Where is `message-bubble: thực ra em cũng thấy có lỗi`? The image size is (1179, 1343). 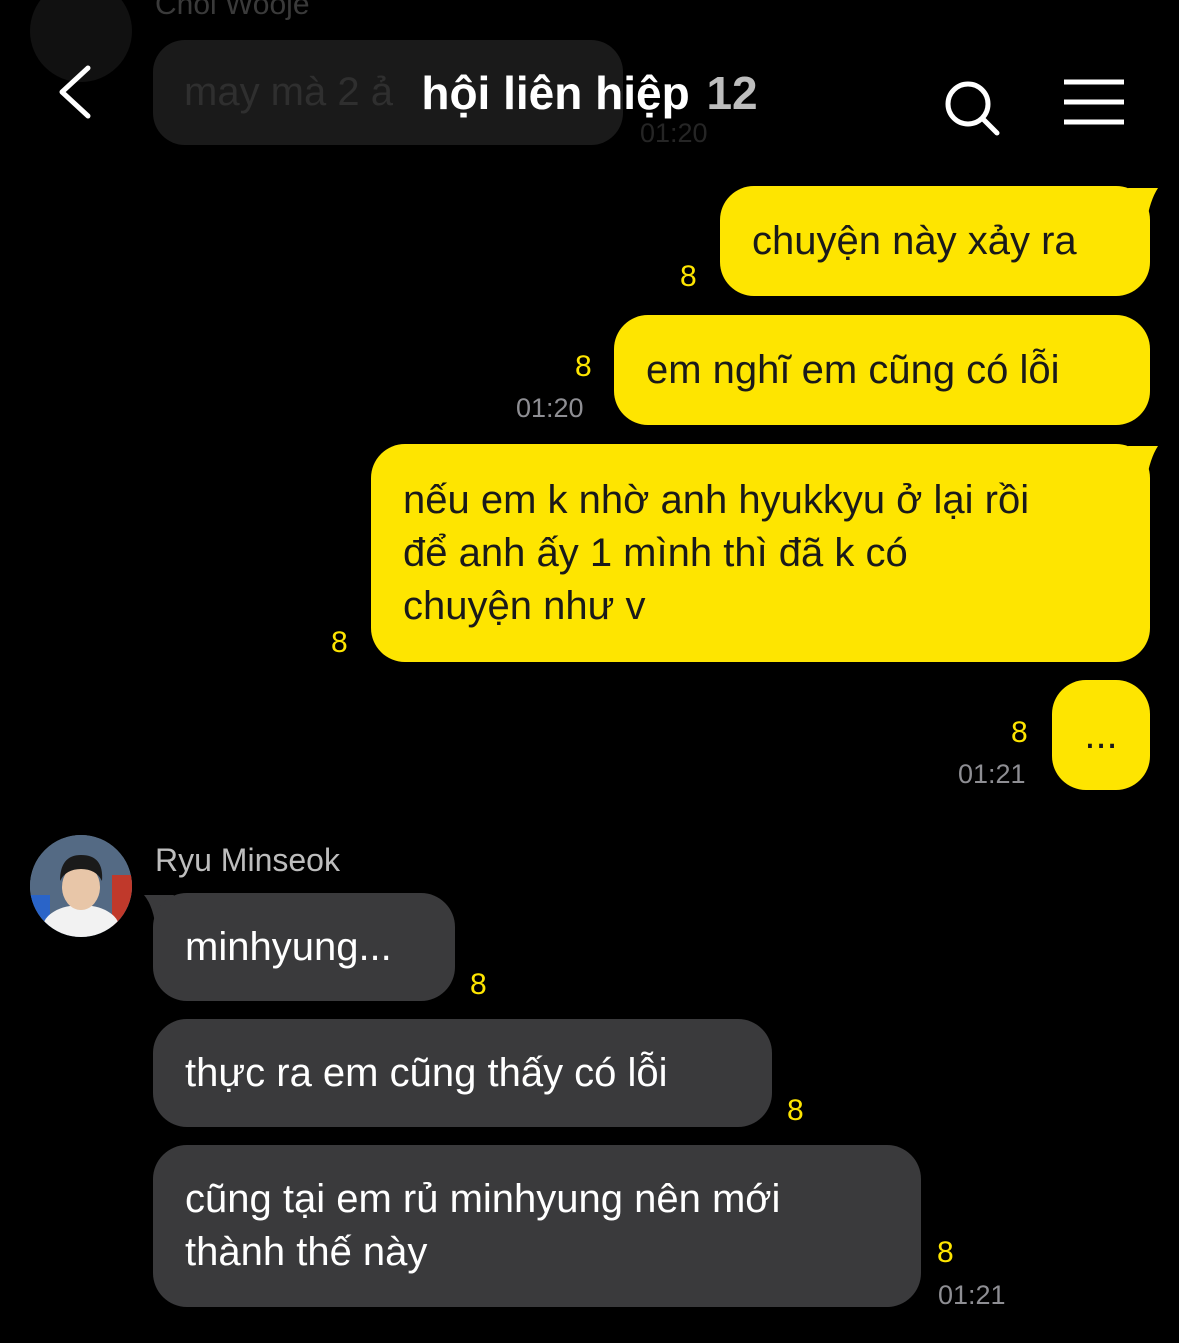 message-bubble: thực ra em cũng thấy có lỗi is located at coordinates (462, 1073).